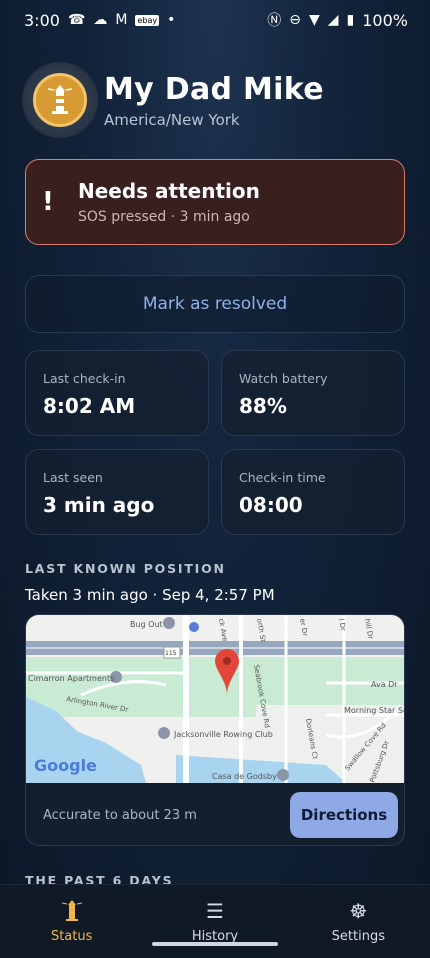 This screenshot has height=958, width=430. What do you see at coordinates (271, 505) in the screenshot?
I see `card-value: 08:00` at bounding box center [271, 505].